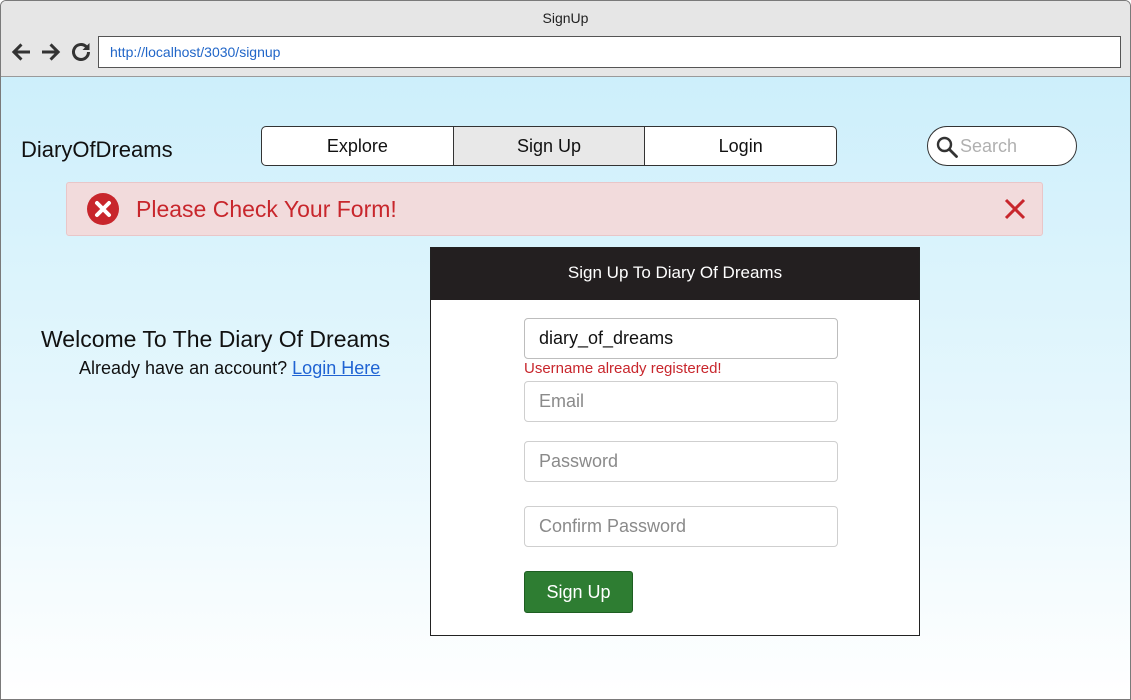 This screenshot has width=1131, height=700. What do you see at coordinates (681, 338) in the screenshot?
I see `username-field: diary_of_dreams` at bounding box center [681, 338].